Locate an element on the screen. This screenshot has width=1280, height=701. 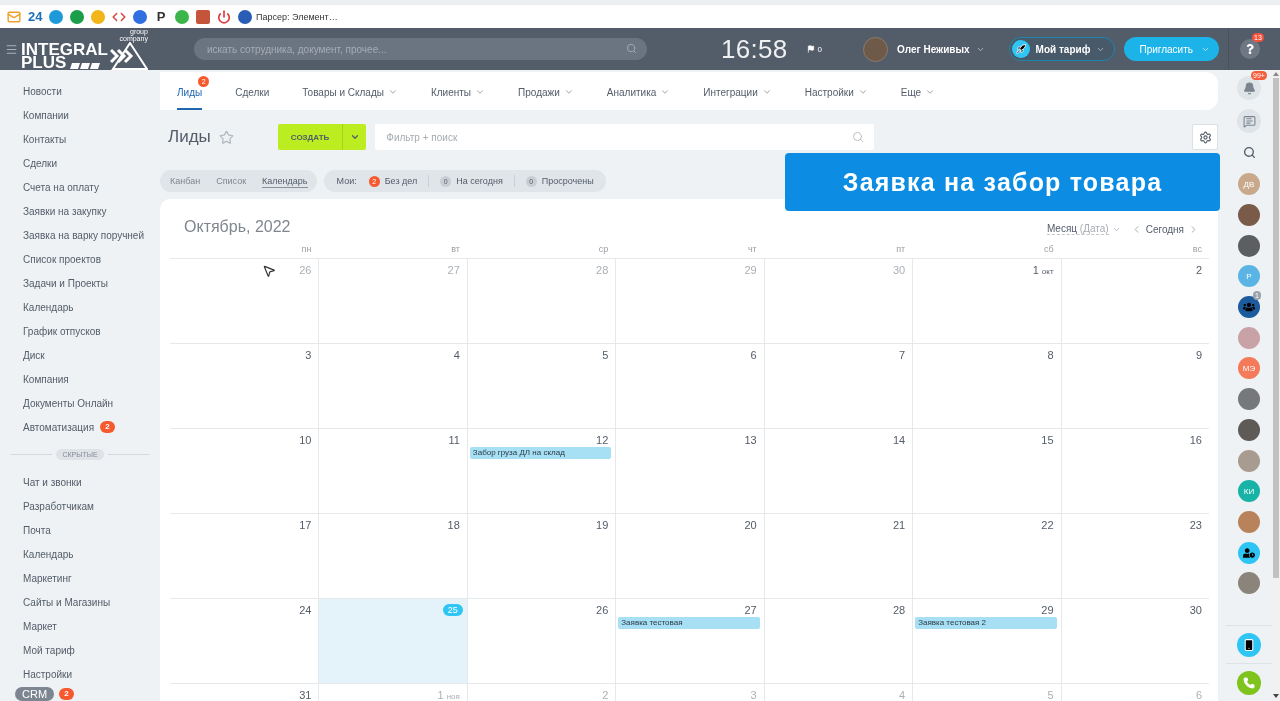
sidebar-item: Маркетинг is located at coordinates (80, 578).